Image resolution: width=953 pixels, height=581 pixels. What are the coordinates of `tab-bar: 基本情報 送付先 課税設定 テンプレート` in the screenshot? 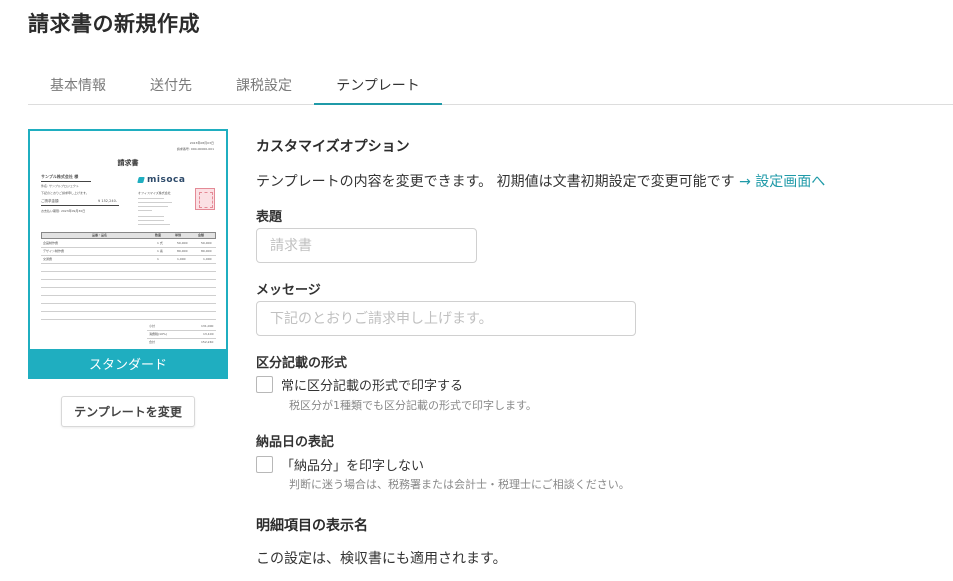 It's located at (490, 85).